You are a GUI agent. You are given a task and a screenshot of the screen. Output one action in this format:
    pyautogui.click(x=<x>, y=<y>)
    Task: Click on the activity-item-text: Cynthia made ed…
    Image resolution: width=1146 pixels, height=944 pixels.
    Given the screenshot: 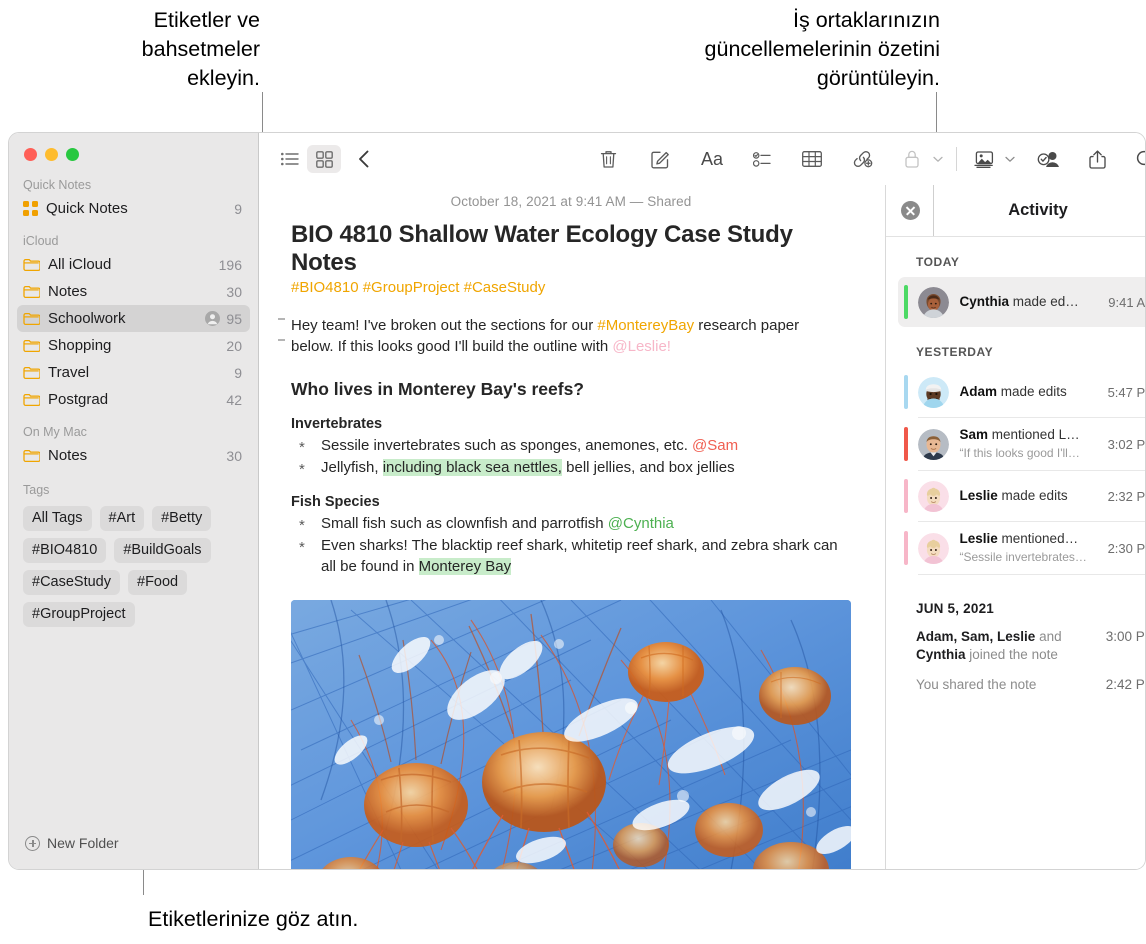 What is the action you would take?
    pyautogui.click(x=1030, y=302)
    